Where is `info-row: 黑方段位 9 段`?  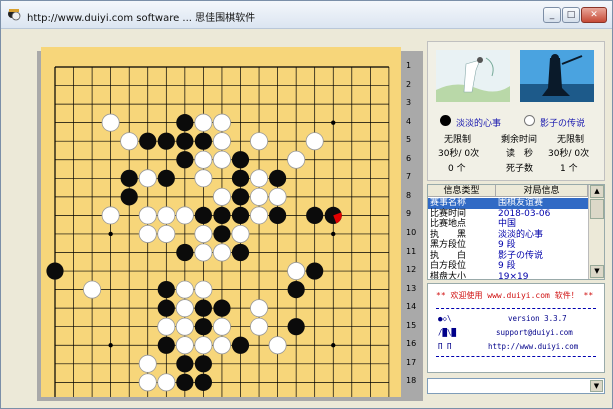
info-row: 黑方段位 9 段 is located at coordinates (508, 245).